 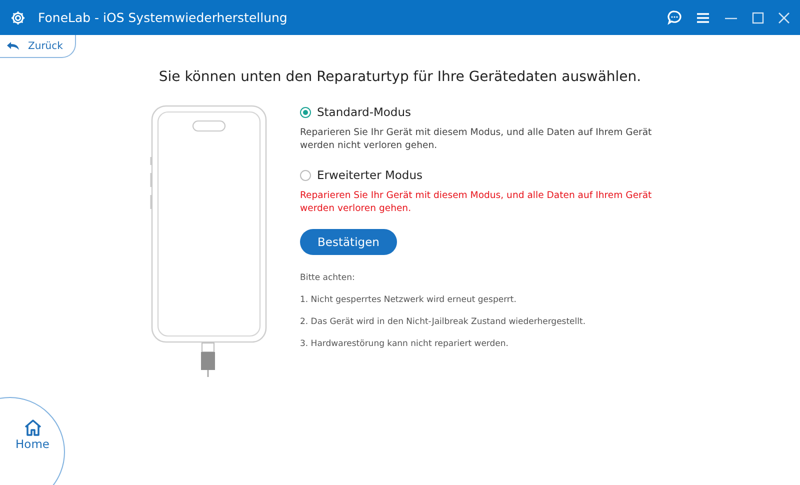 What do you see at coordinates (703, 18) in the screenshot?
I see `menu-icon` at bounding box center [703, 18].